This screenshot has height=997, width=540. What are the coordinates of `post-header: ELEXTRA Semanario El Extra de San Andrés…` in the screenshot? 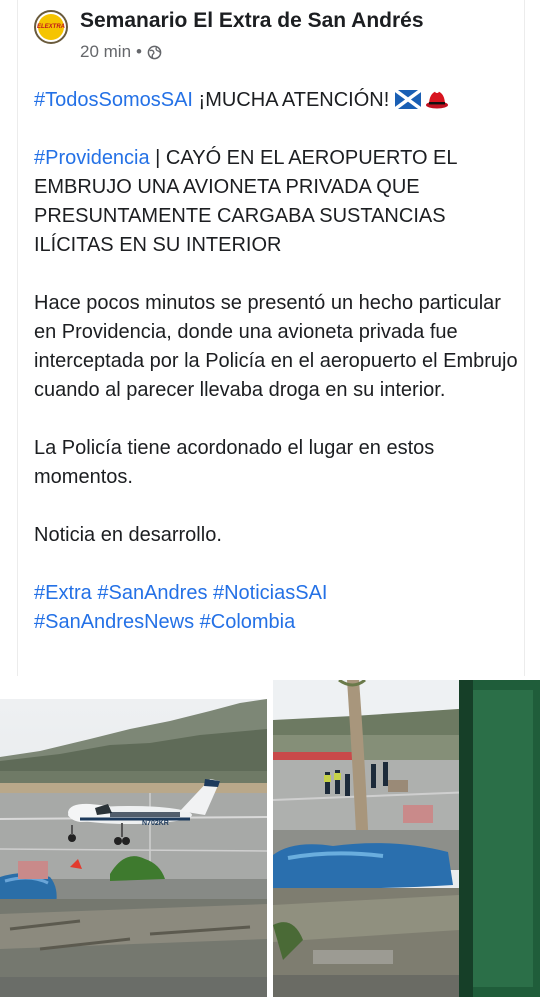 It's located at (271, 35).